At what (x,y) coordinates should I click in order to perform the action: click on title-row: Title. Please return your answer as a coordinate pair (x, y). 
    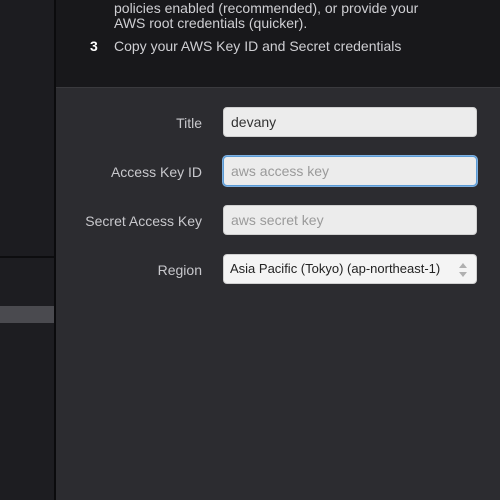
    Looking at the image, I should click on (278, 123).